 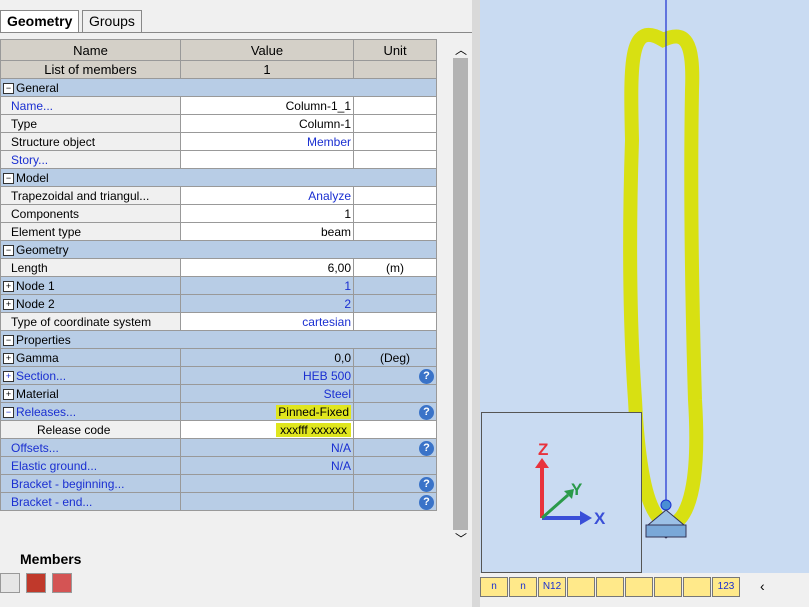 What do you see at coordinates (218, 249) in the screenshot?
I see `section-geometry: − Geometry` at bounding box center [218, 249].